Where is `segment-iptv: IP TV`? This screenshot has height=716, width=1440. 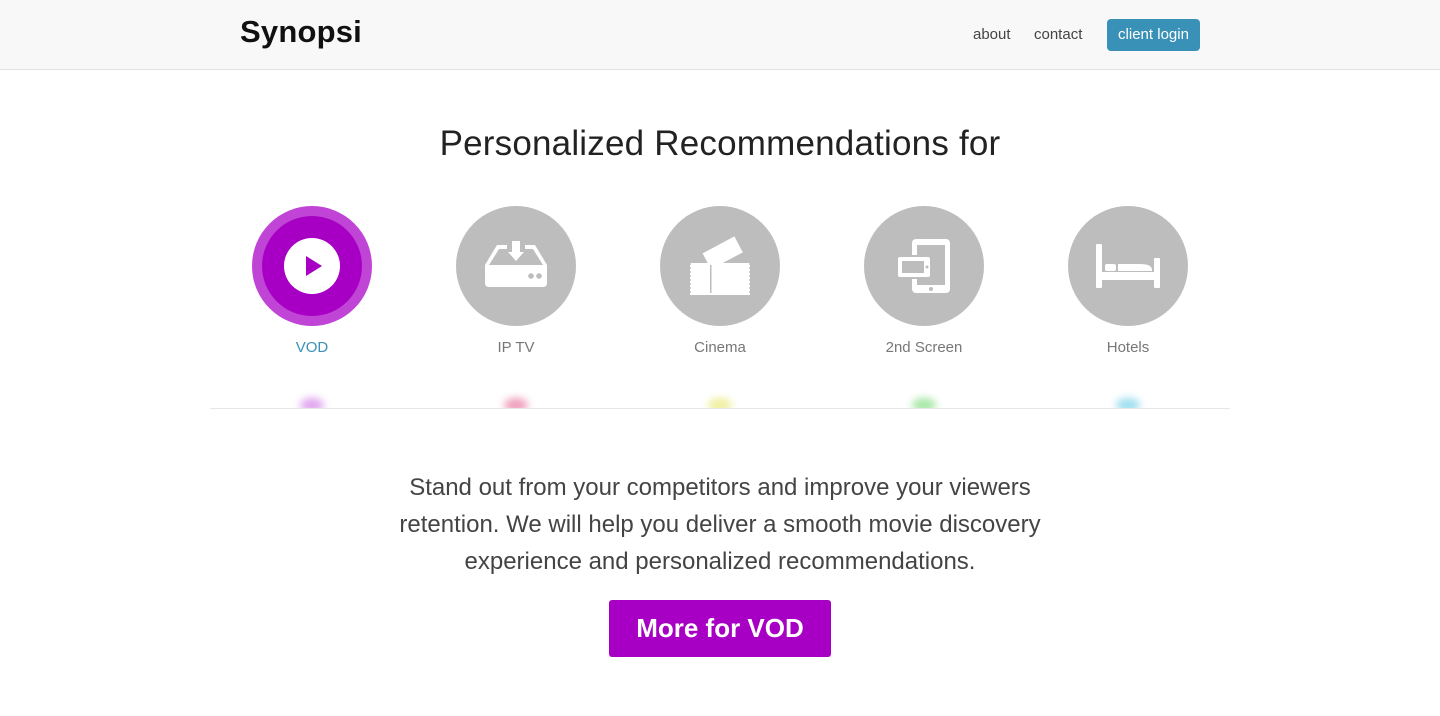
segment-iptv: IP TV is located at coordinates (516, 281).